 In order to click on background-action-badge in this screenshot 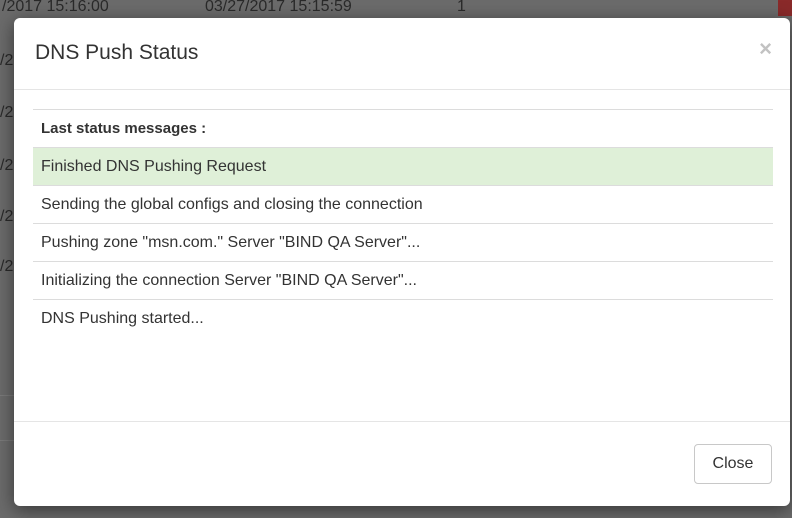, I will do `click(785, 8)`.